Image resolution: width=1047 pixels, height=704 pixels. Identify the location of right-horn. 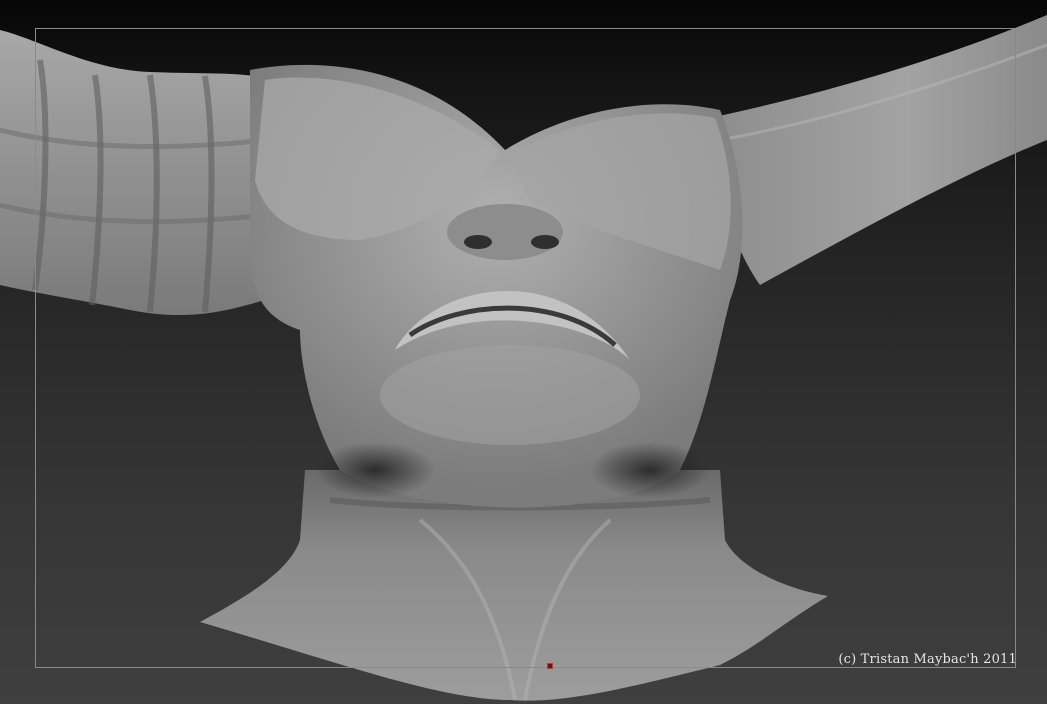
(873, 150).